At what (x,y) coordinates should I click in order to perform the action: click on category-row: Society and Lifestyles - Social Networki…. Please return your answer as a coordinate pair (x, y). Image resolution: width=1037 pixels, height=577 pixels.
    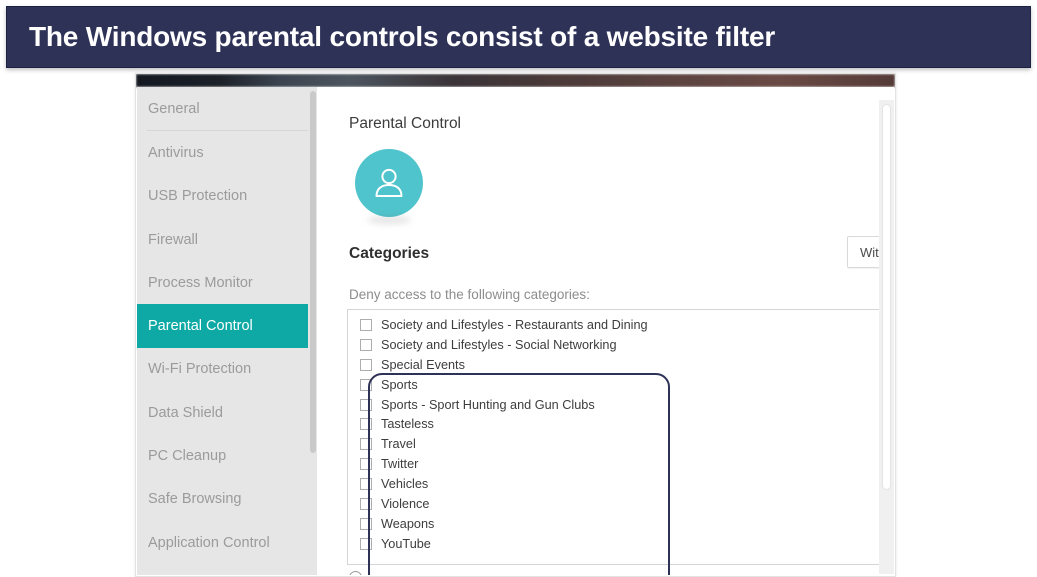
    Looking at the image, I should click on (621, 345).